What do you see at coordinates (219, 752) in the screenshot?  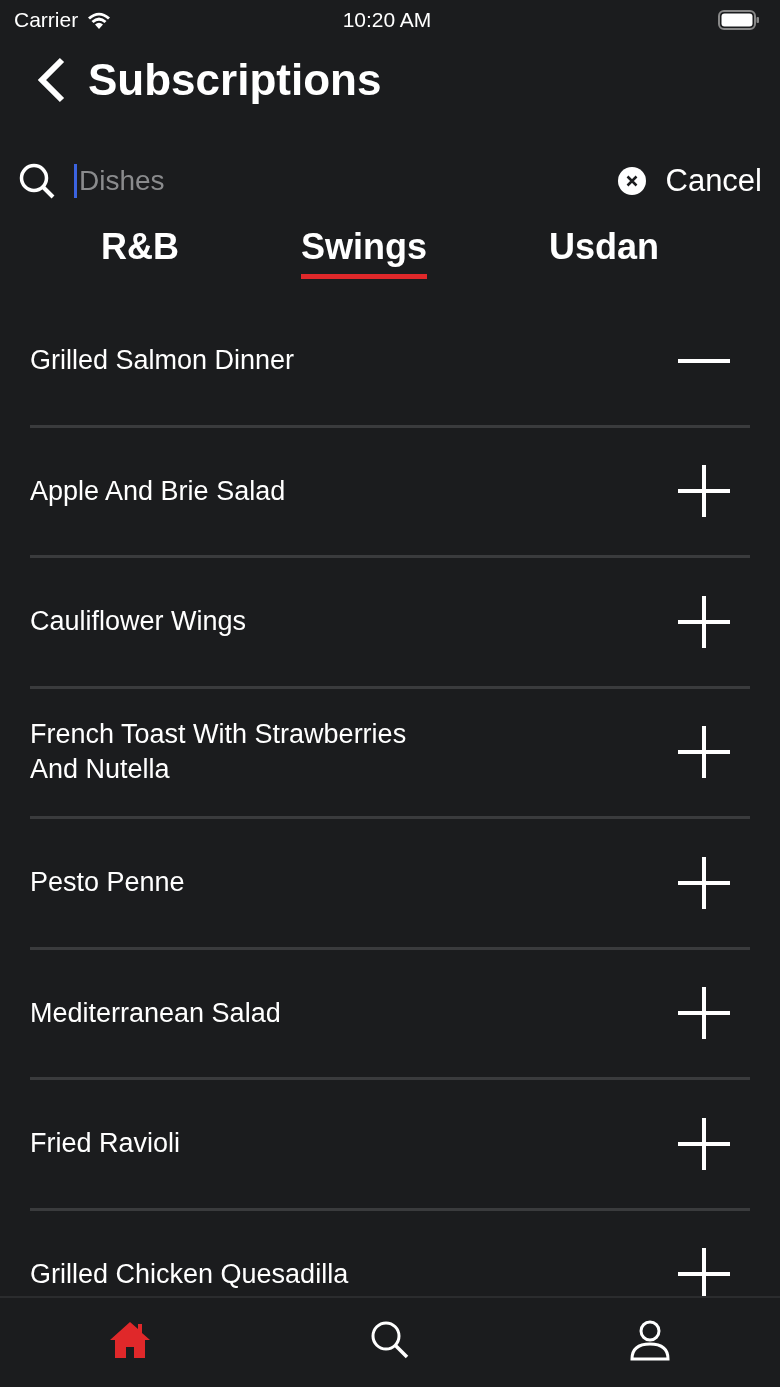 I see `dish-name: French Toast With Strawberries And Nutella` at bounding box center [219, 752].